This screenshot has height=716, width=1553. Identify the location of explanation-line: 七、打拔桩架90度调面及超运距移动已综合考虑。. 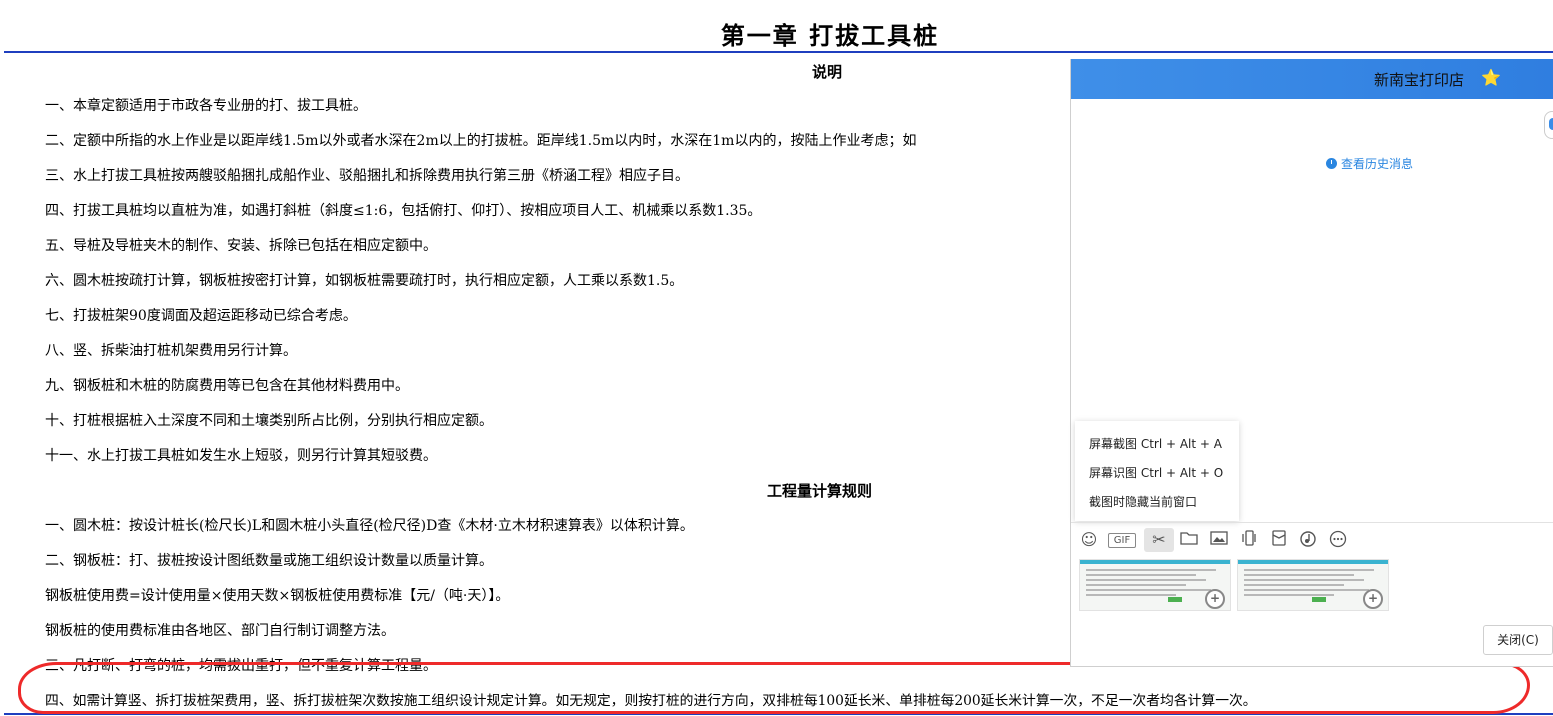
(201, 316).